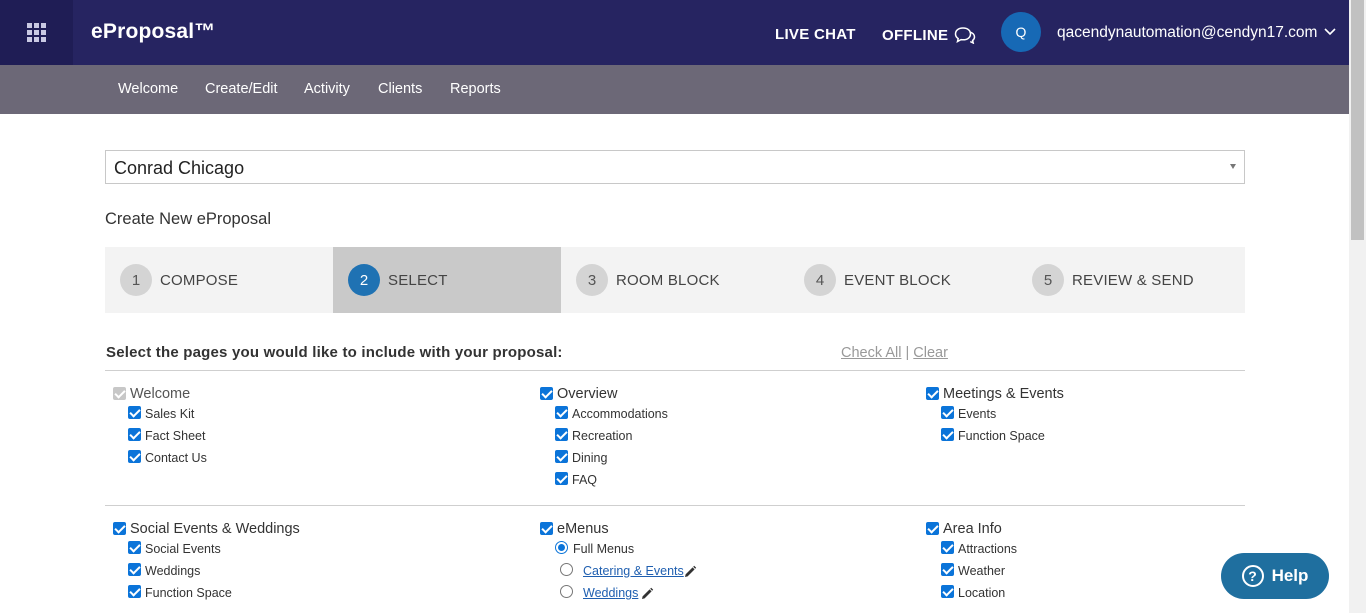  Describe the element at coordinates (977, 414) in the screenshot. I see `events-label: Events` at that location.